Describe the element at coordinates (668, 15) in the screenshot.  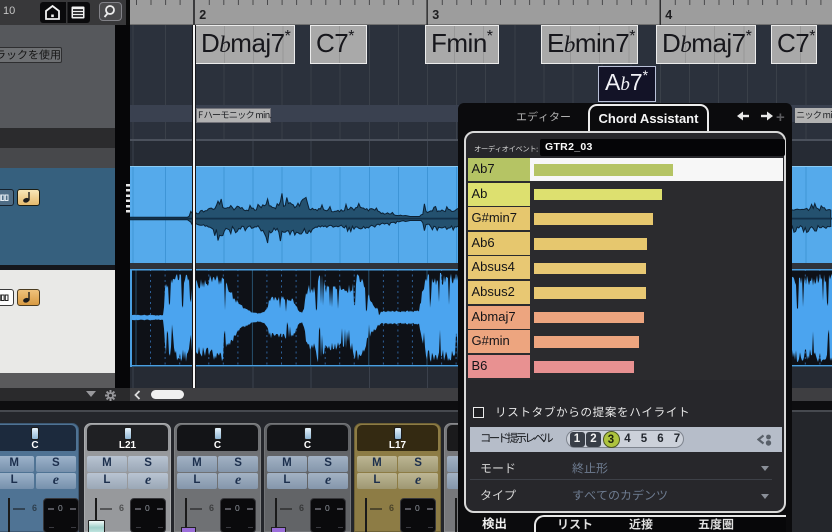
I see `svg-text: 4` at that location.